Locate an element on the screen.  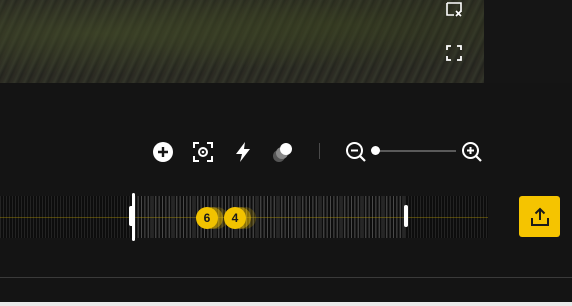
toolbar-divider is located at coordinates (319, 151).